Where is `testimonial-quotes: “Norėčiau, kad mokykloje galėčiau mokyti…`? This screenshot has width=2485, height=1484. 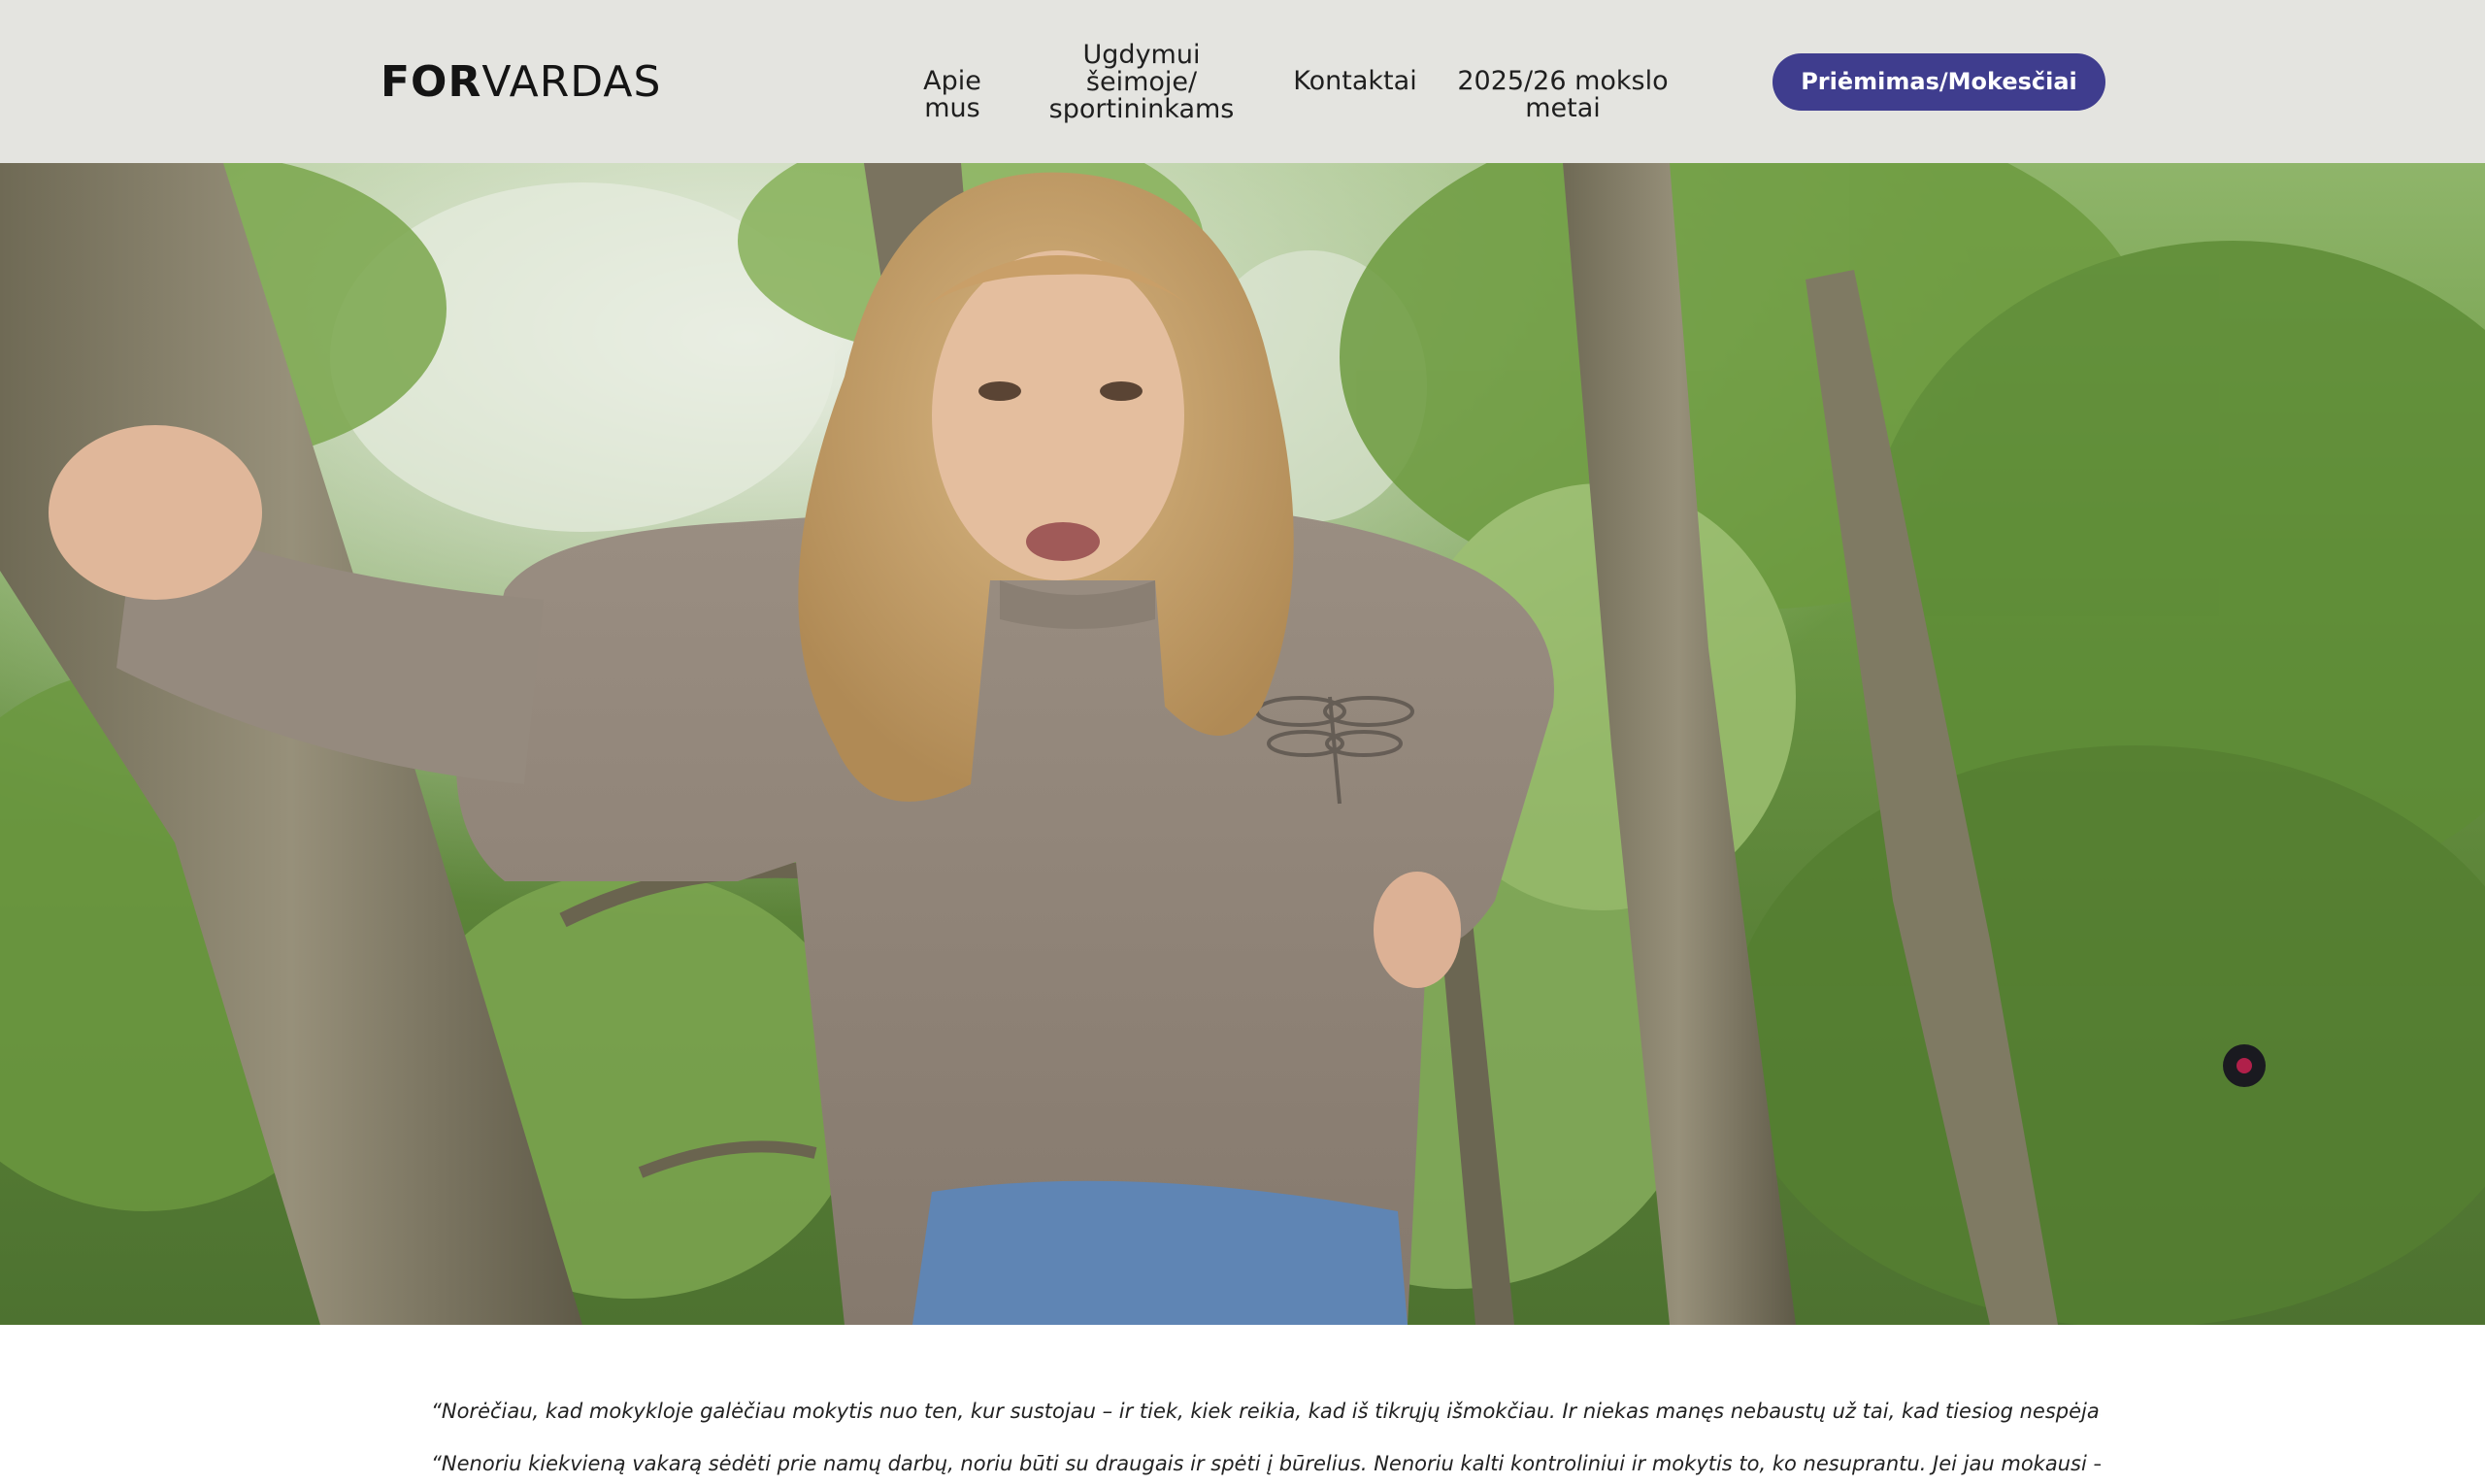
testimonial-quotes: “Norėčiau, kad mokykloje galėčiau mokyti… is located at coordinates (1266, 1437).